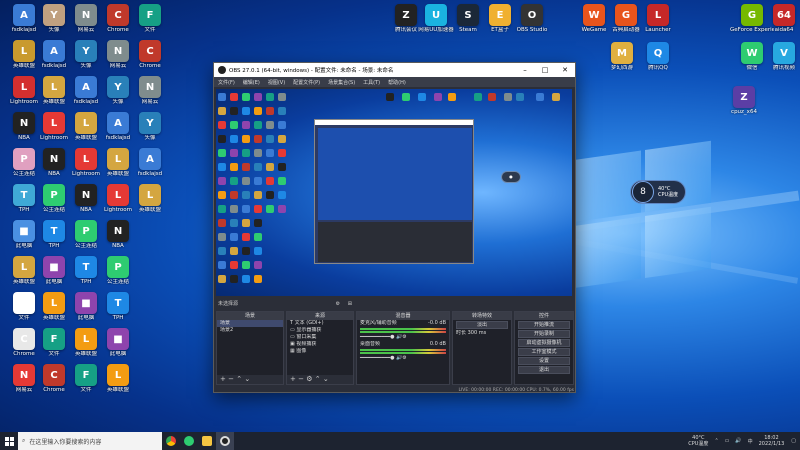 This screenshot has height=450, width=800. I want to click on desktop-icon-label: cpuz_x64, so click(744, 112).